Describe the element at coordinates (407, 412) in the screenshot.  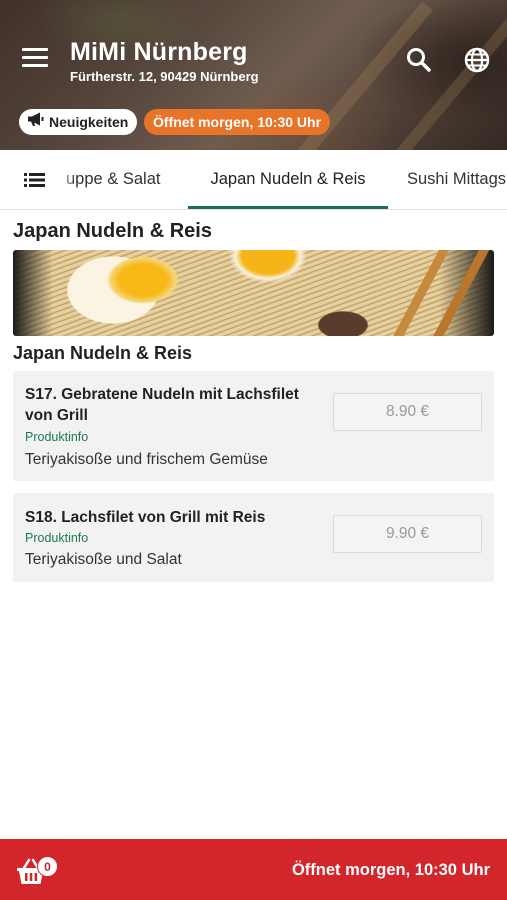
I see `price-button: 8.90 €` at that location.